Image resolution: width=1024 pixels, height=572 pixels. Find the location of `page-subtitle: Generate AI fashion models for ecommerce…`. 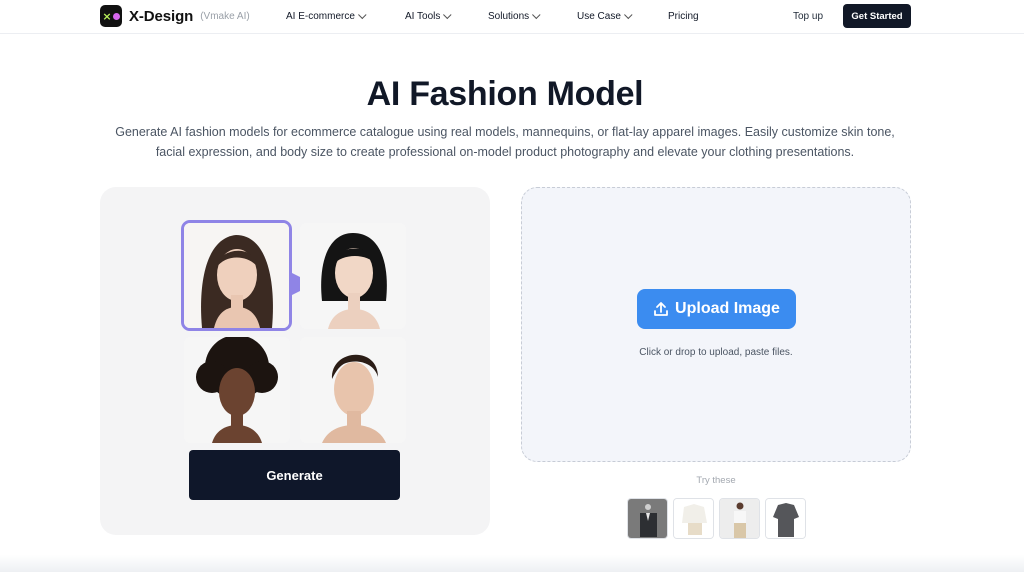

page-subtitle: Generate AI fashion models for ecommerce… is located at coordinates (505, 142).